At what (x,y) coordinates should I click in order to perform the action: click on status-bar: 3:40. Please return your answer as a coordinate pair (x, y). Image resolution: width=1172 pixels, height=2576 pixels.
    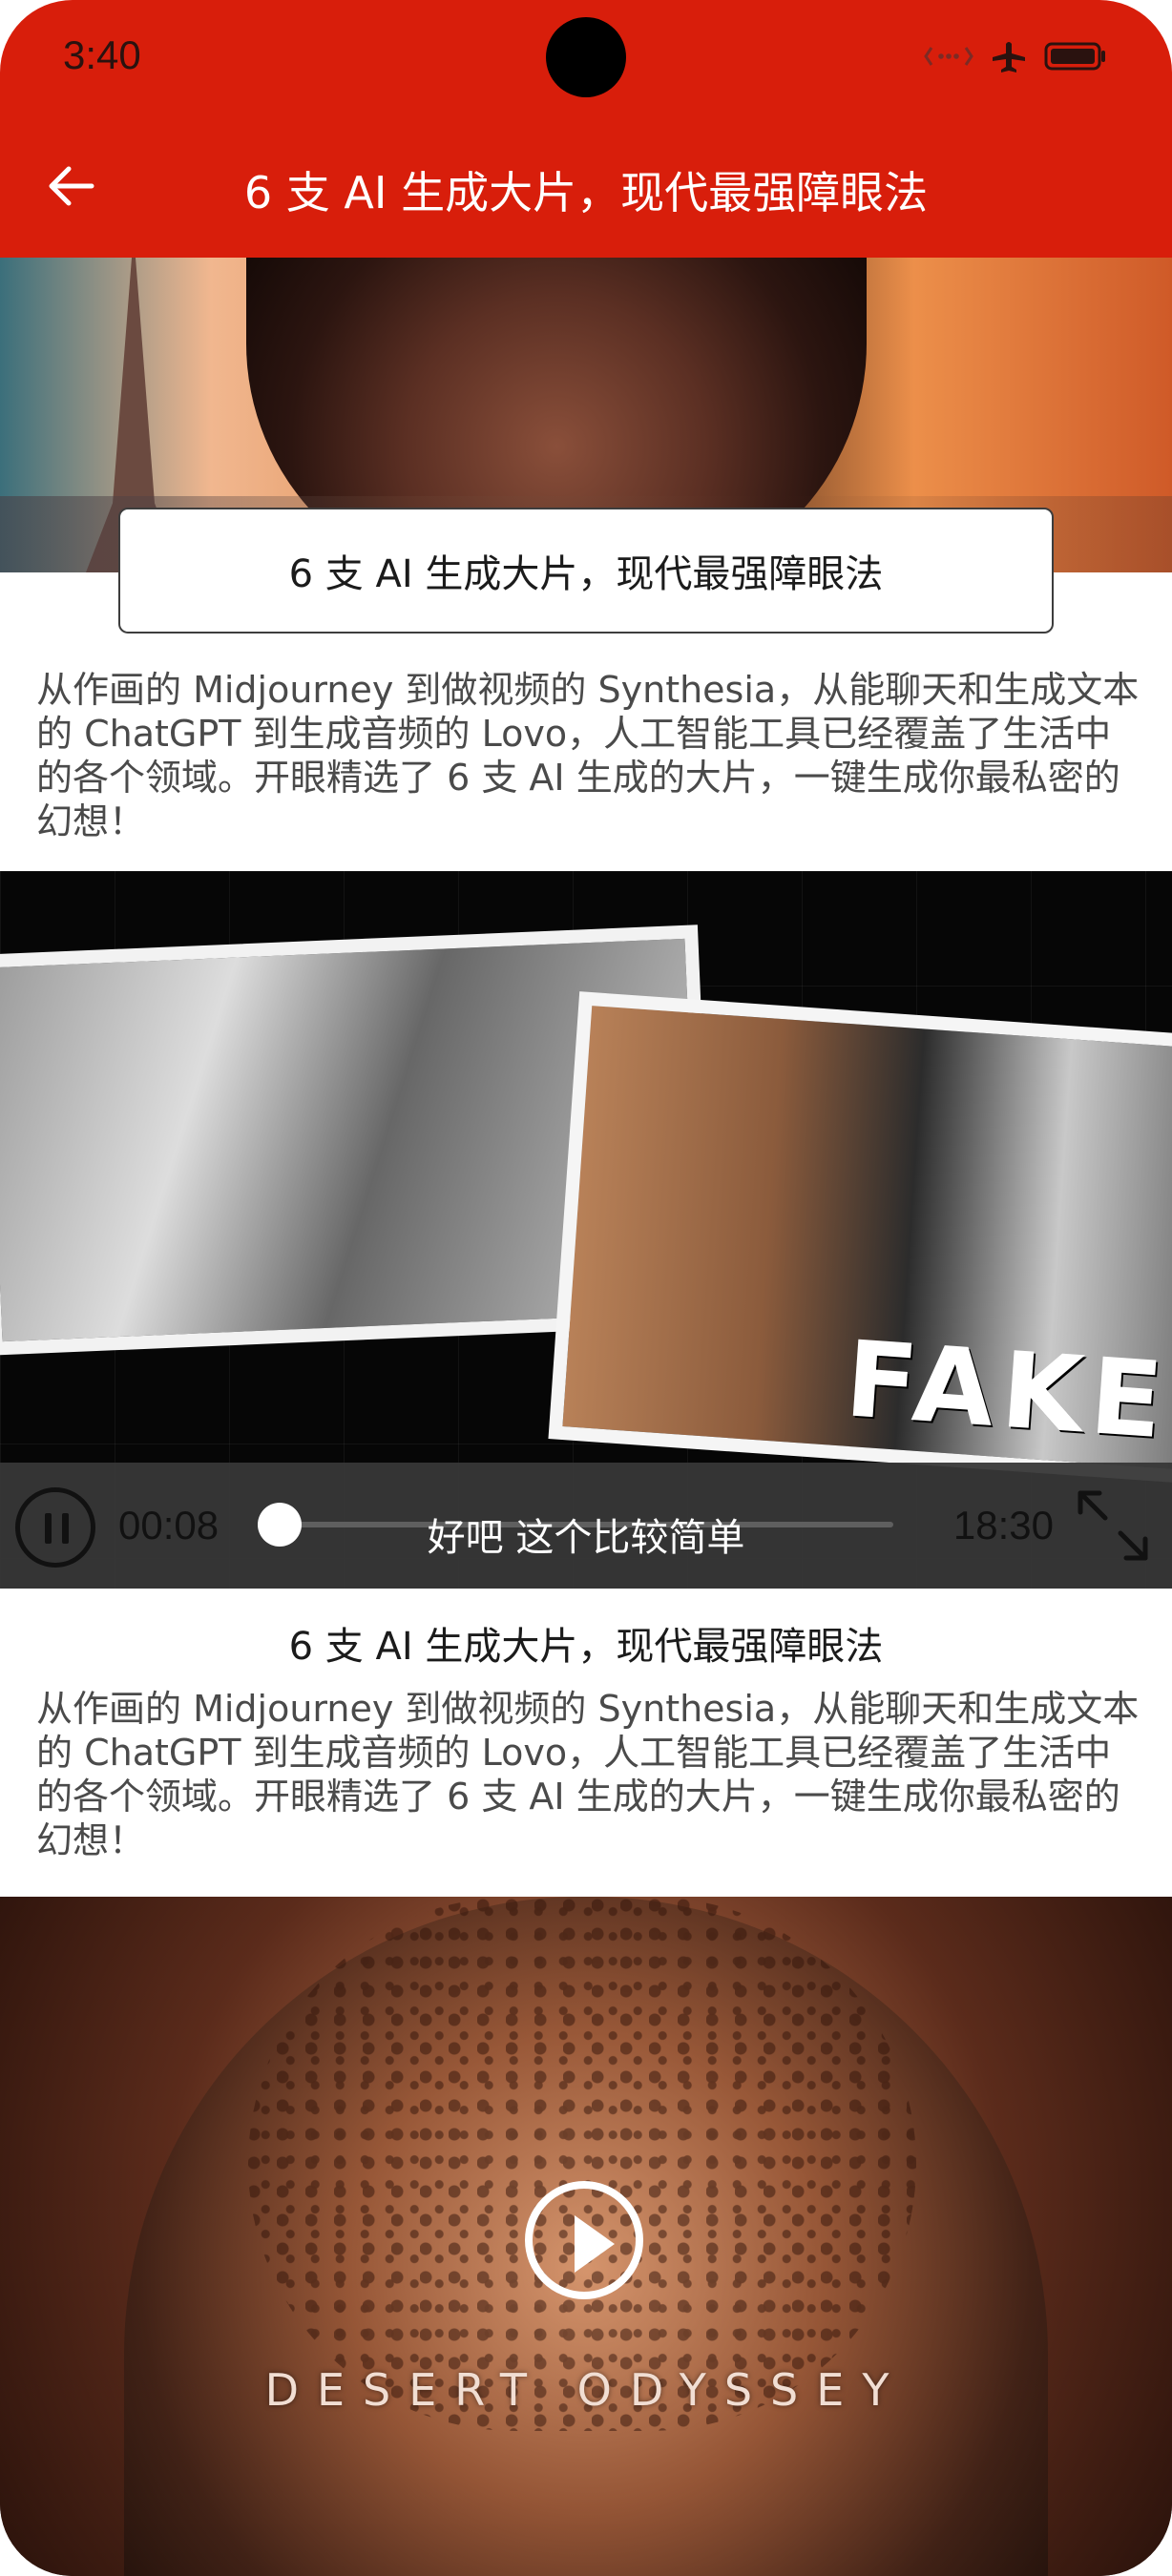
    Looking at the image, I should click on (586, 57).